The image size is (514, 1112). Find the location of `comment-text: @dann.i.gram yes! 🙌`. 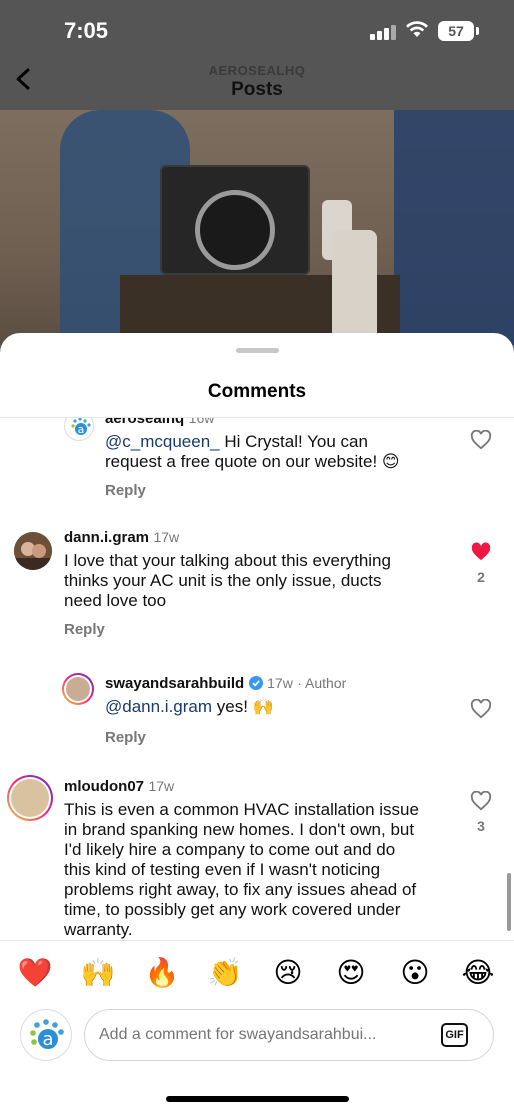

comment-text: @dann.i.gram yes! 🙌 is located at coordinates (189, 706).